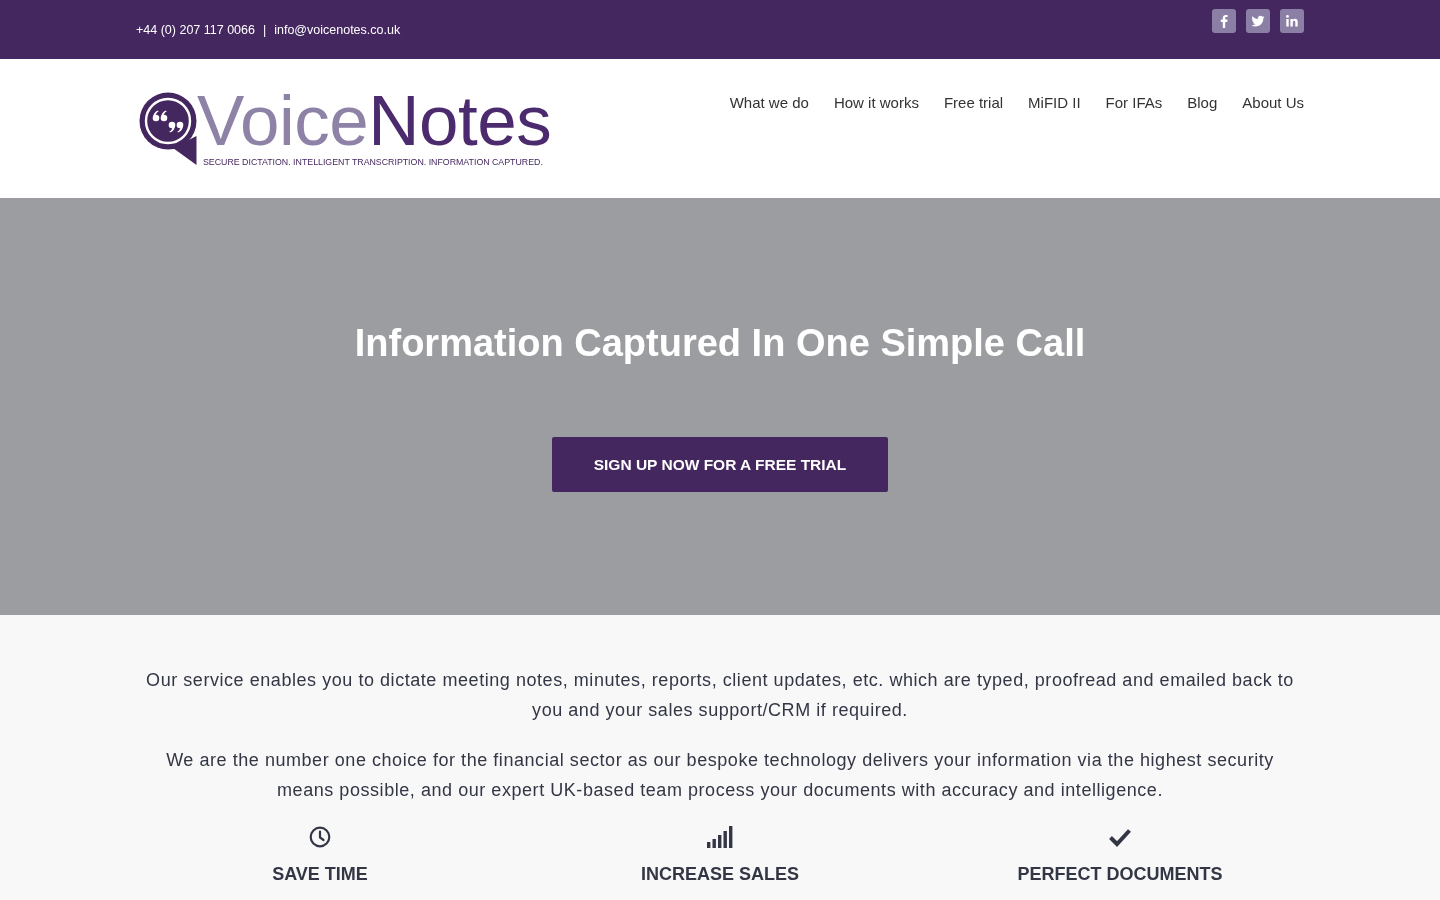  What do you see at coordinates (373, 162) in the screenshot?
I see `logo-tagline: SECURE DICTATION. INTELLIGENT TRANSCRIPTION. INFORMATION CAPTURED.` at bounding box center [373, 162].